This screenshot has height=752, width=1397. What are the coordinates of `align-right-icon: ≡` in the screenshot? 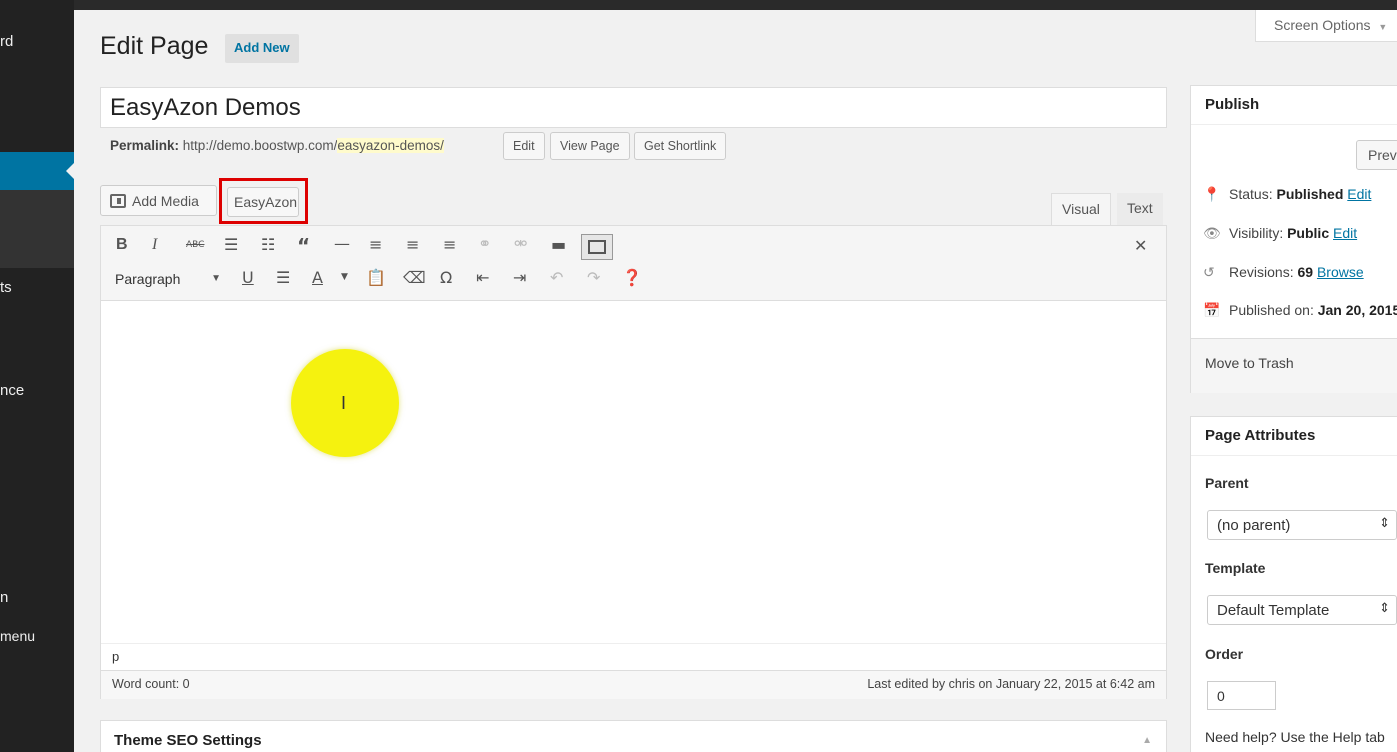 It's located at (449, 244).